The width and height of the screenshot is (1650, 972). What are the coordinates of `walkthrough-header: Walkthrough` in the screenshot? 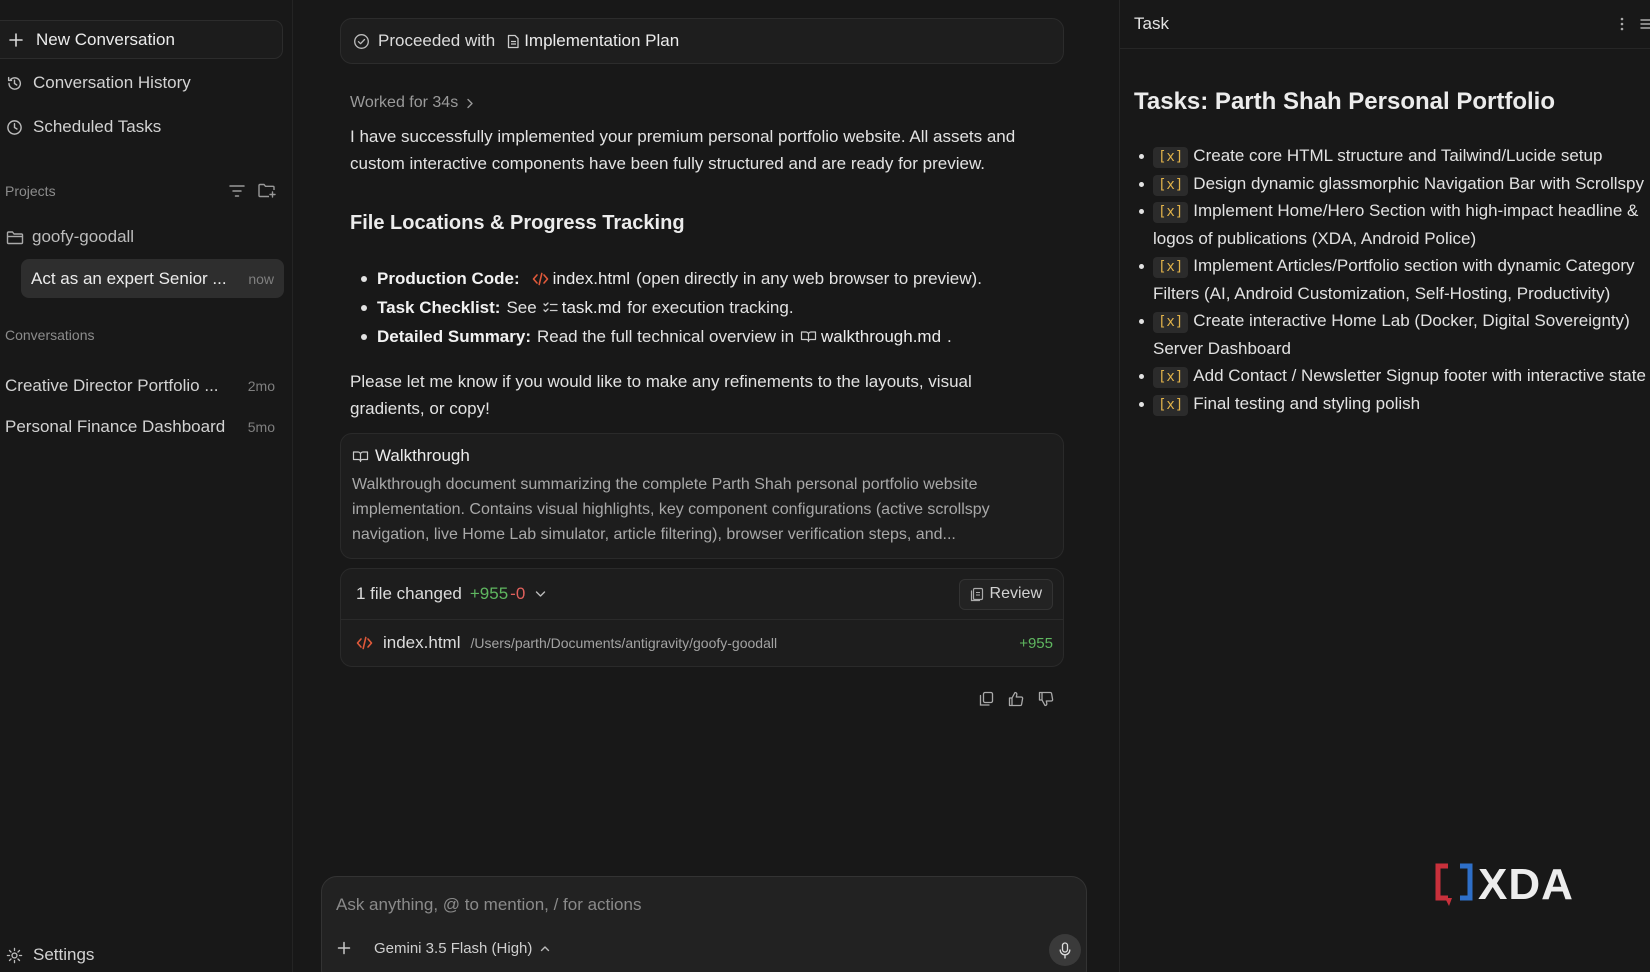 It's located at (702, 456).